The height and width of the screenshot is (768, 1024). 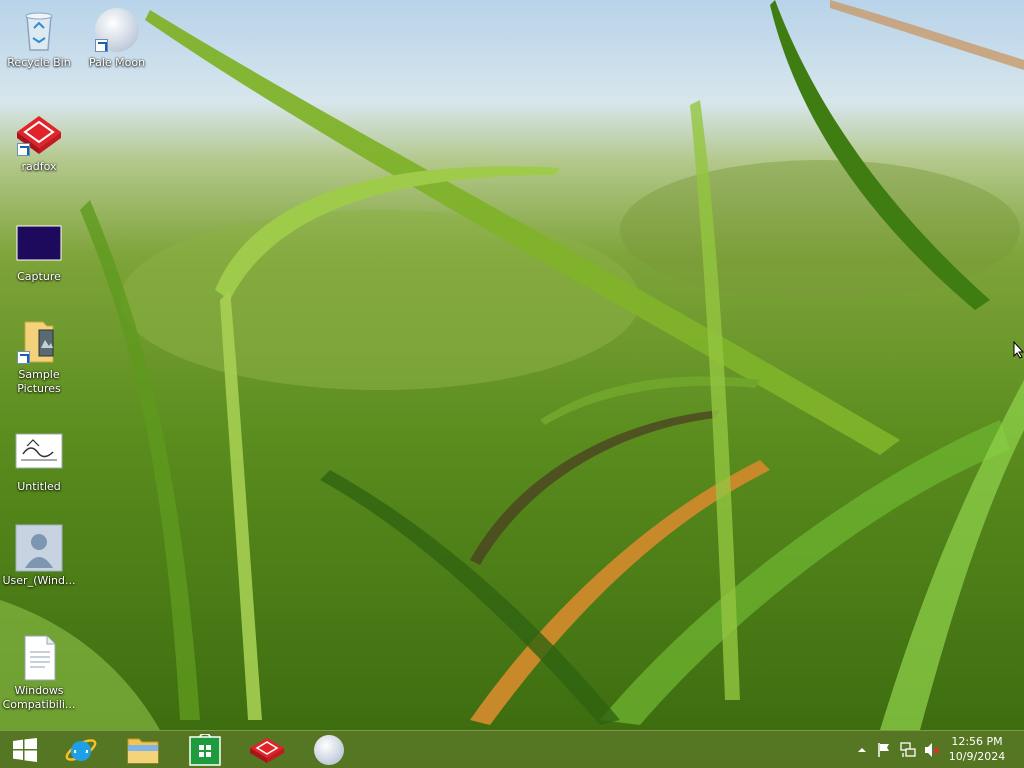 What do you see at coordinates (977, 756) in the screenshot?
I see `clock-date: 10/9/2024` at bounding box center [977, 756].